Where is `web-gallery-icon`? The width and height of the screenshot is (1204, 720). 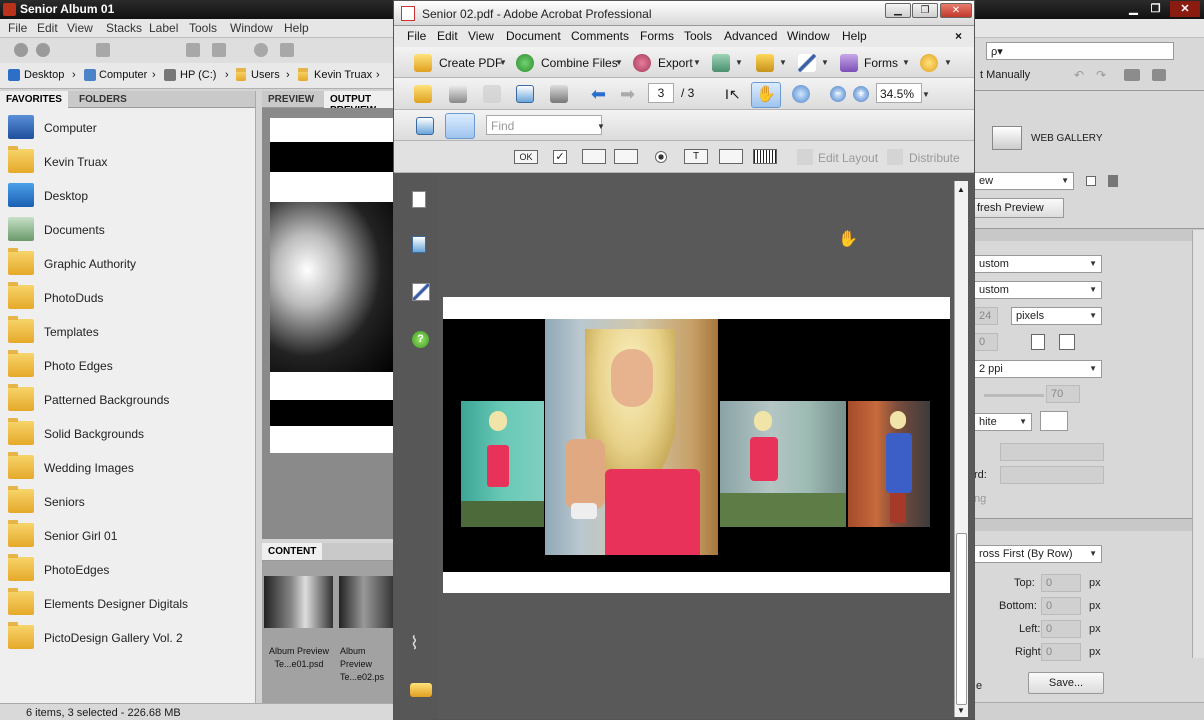
web-gallery-icon is located at coordinates (1007, 138).